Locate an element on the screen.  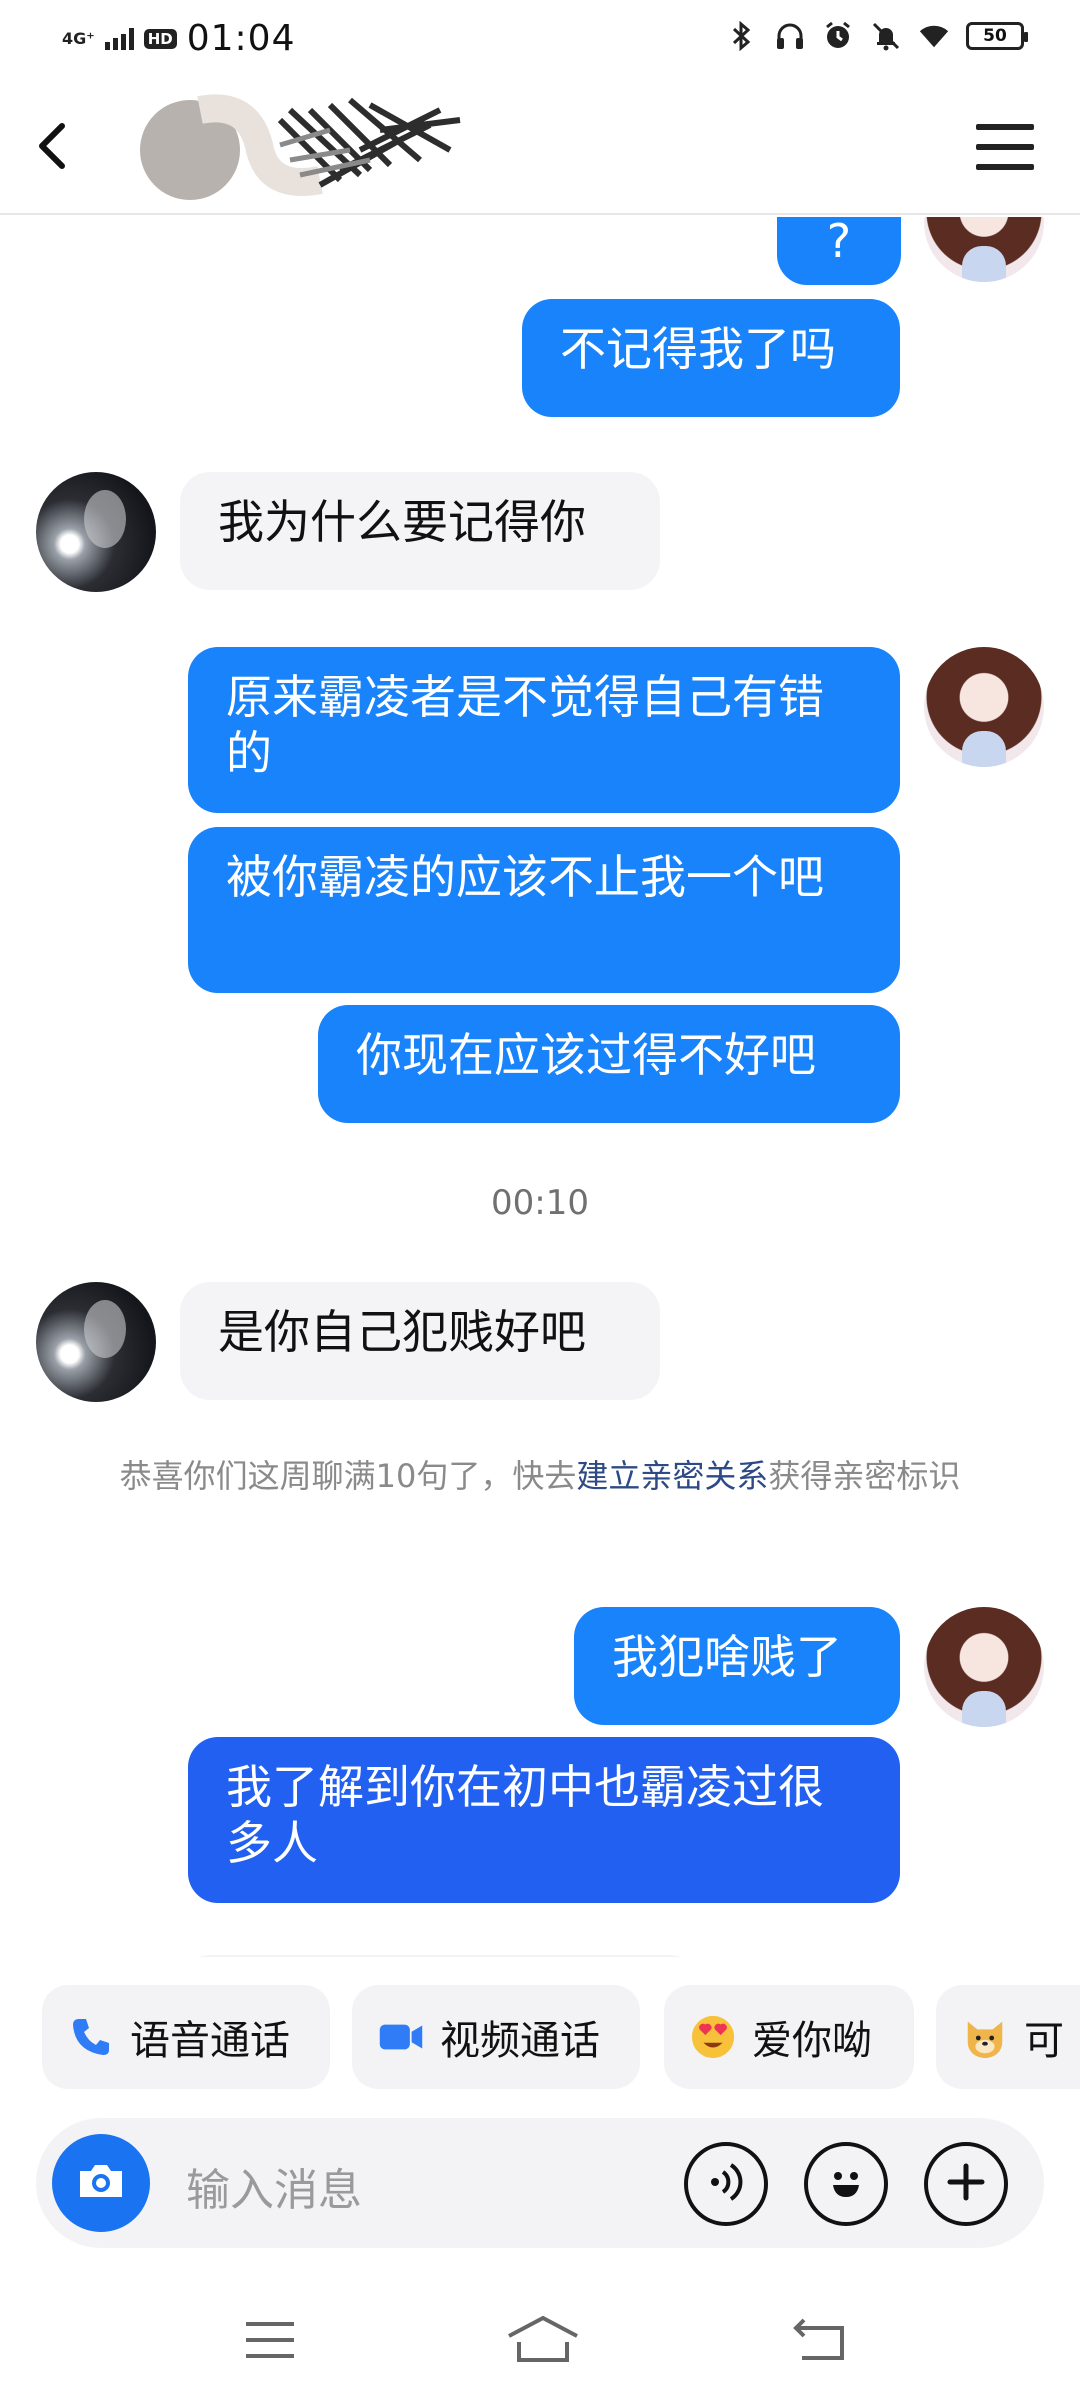
message-timestamp: 00:10 is located at coordinates (540, 1203).